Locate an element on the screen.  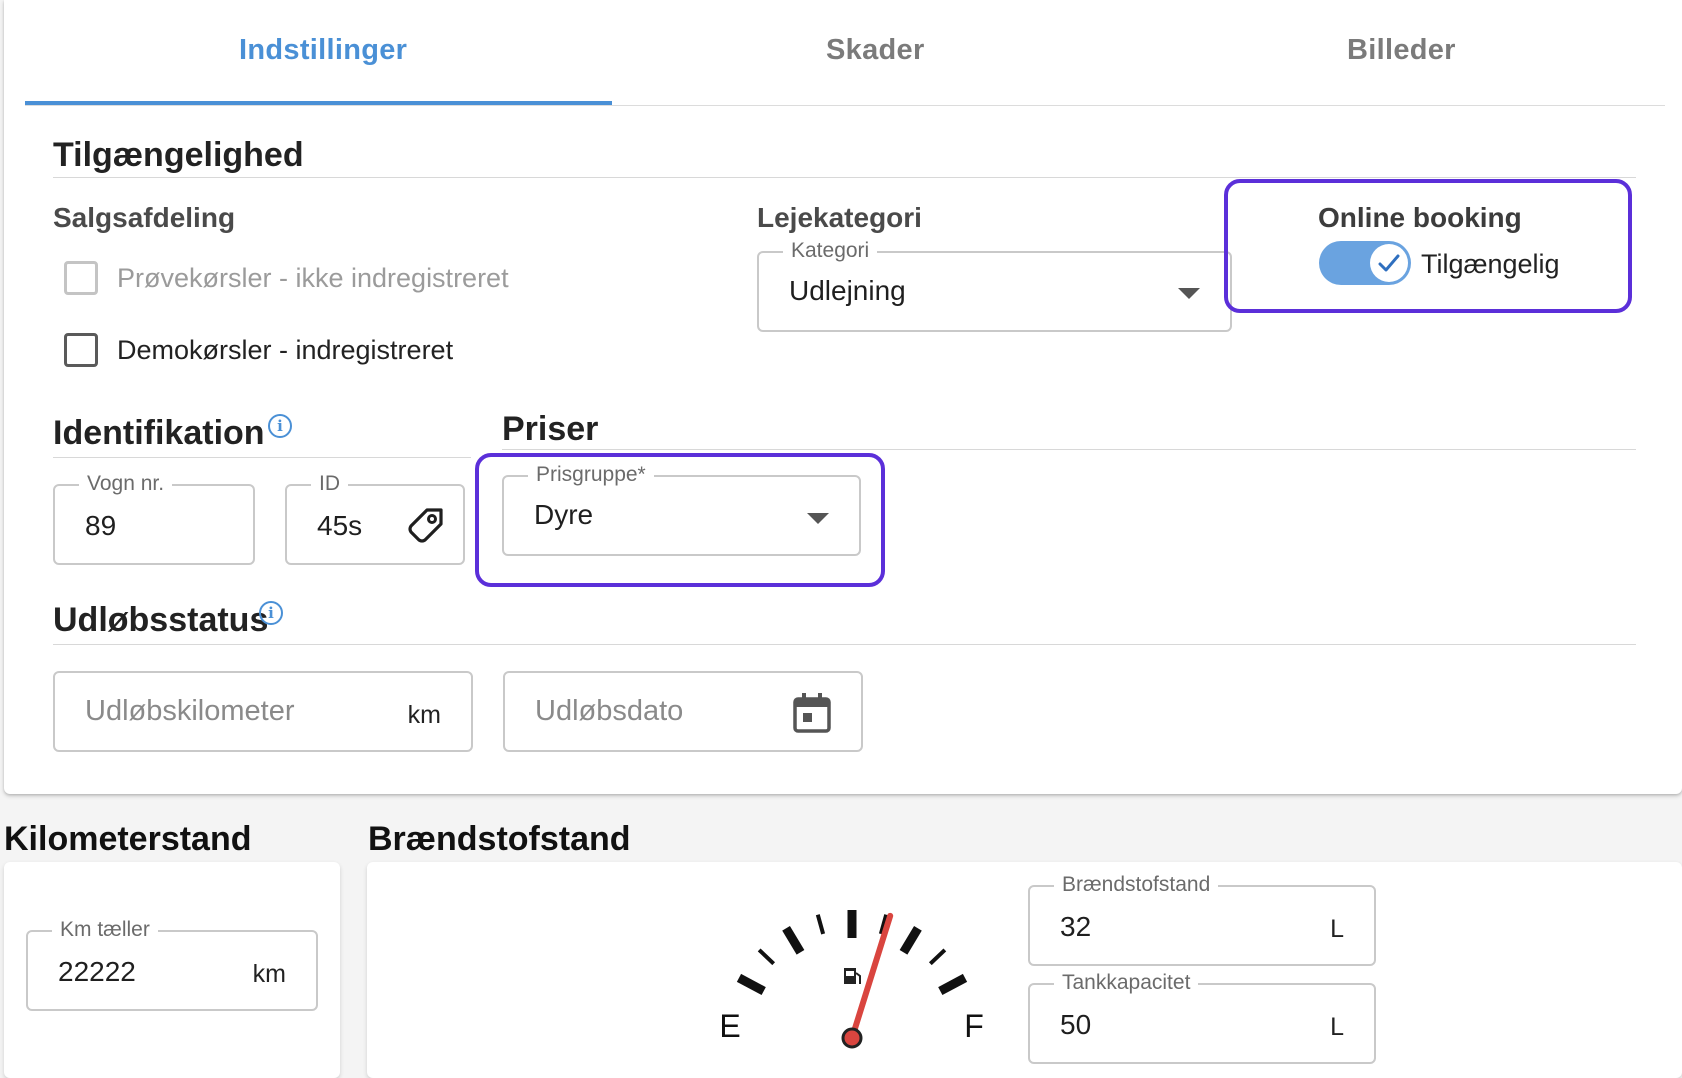
fuel-pump-icon is located at coordinates (852, 976).